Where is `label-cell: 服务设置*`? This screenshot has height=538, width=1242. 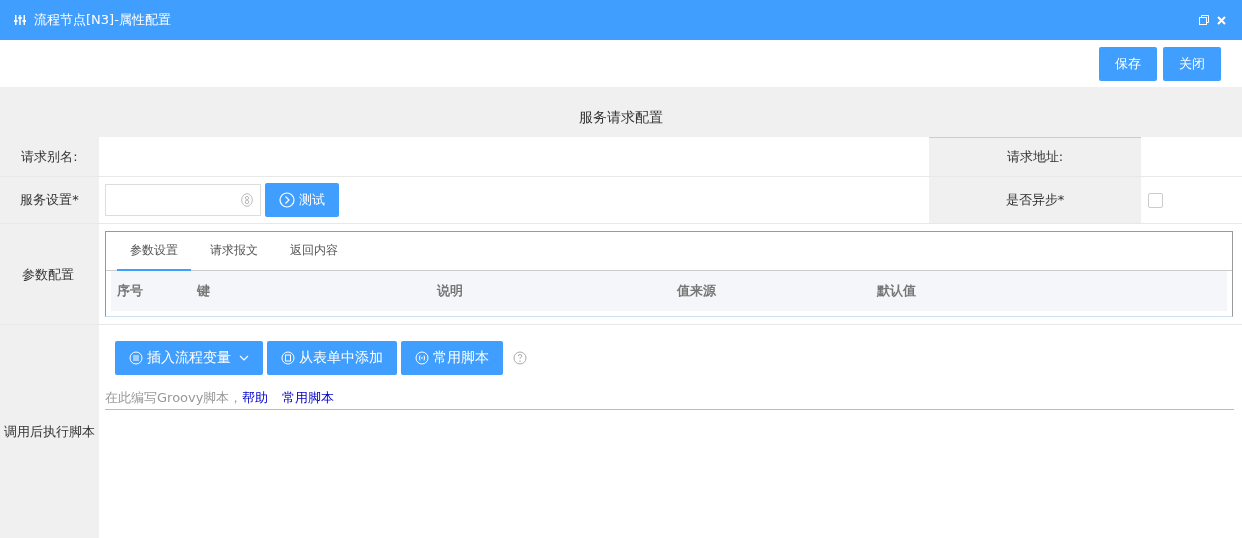
label-cell: 服务设置* is located at coordinates (49, 200).